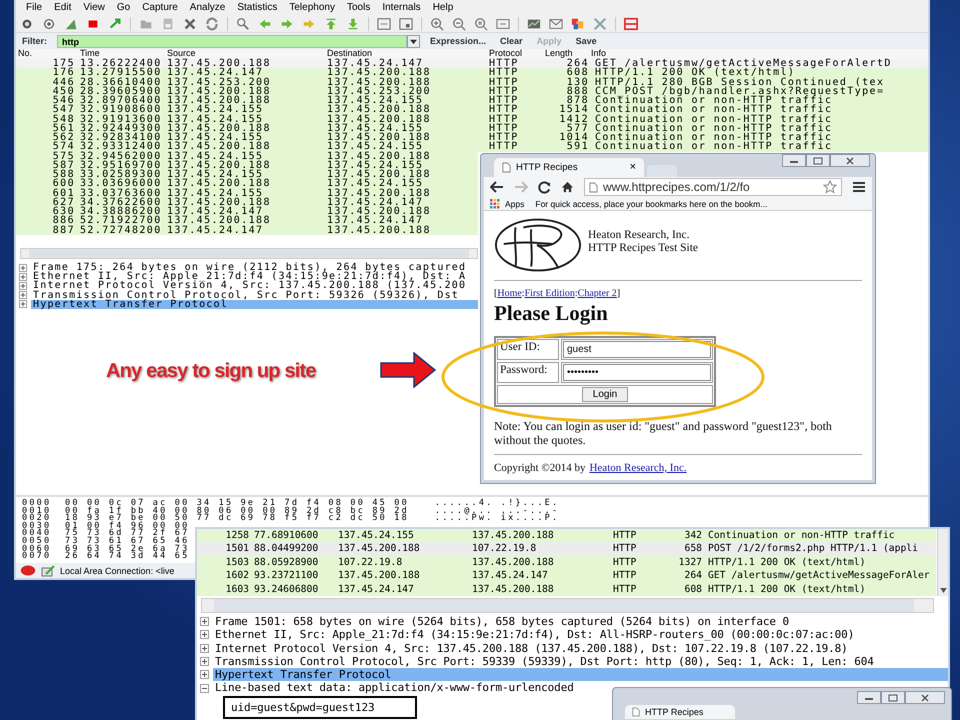 The width and height of the screenshot is (960, 720). Describe the element at coordinates (566, 535) in the screenshot. I see `packet-row: 1258 77.68910600 137.45.24.155 137.45.200.188 HTTP 342 Continuation or non-HTTP traffic` at that location.